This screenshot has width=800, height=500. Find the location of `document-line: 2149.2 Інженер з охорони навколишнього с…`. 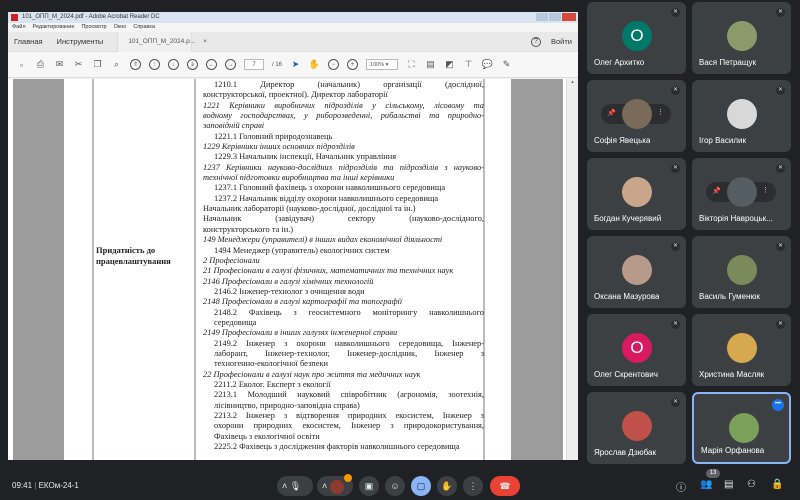

document-line: 2149.2 Інженер з охорони навколишнього с… is located at coordinates (349, 343).